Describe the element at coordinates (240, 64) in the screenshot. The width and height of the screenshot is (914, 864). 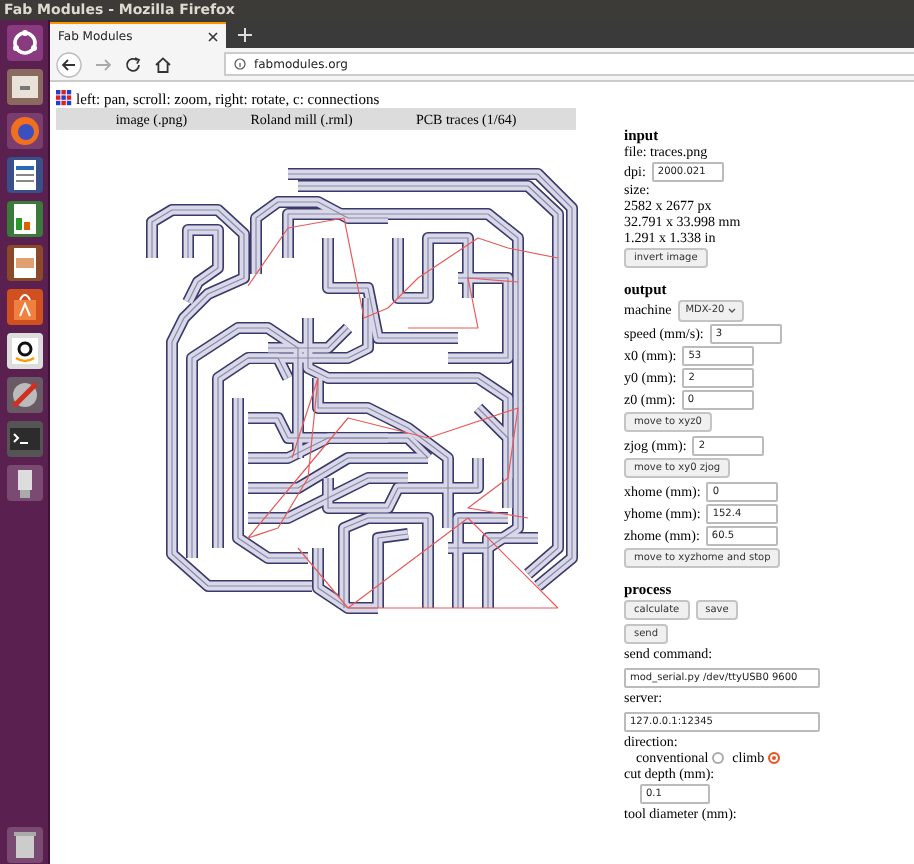
I see `info-icon` at that location.